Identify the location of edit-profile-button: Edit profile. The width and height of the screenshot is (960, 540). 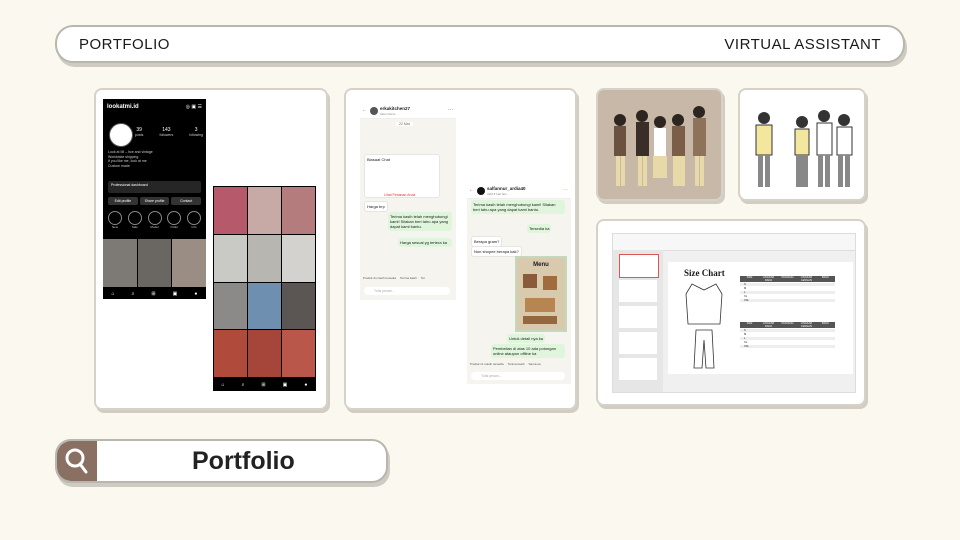
(123, 201).